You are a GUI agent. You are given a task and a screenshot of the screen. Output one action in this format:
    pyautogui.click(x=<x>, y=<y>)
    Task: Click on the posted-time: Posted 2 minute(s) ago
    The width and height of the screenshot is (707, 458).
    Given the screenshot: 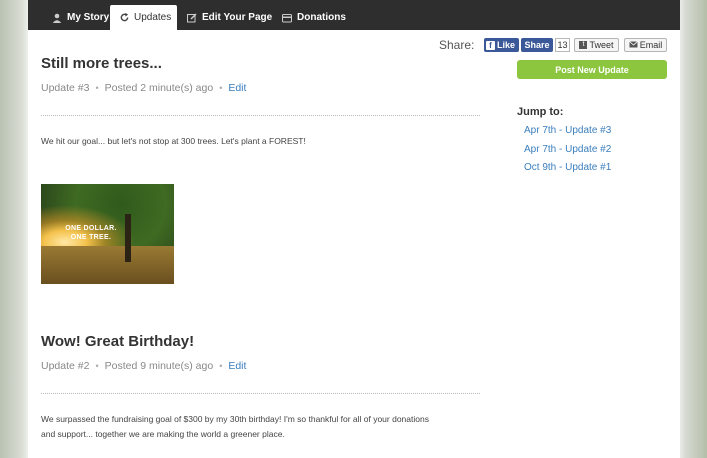 What is the action you would take?
    pyautogui.click(x=159, y=88)
    